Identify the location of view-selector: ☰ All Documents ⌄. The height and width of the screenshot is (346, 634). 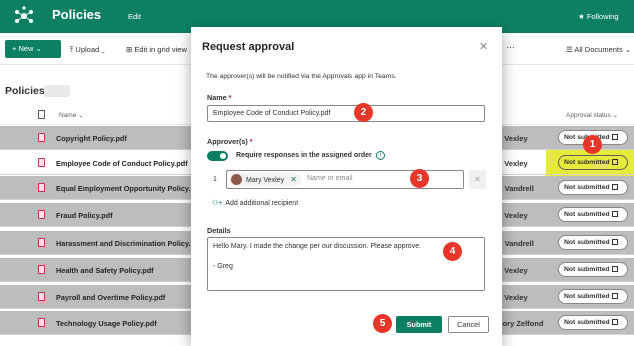
(598, 49).